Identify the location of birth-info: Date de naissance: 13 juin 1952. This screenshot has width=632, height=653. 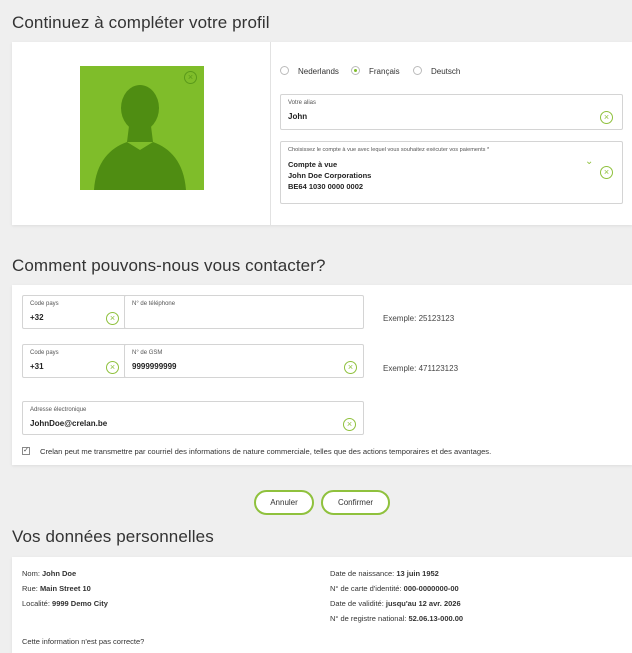
(384, 573).